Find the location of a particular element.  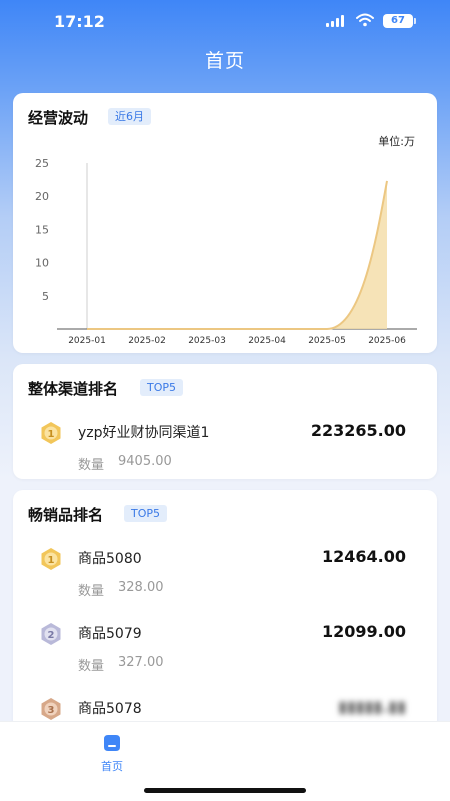

product-amount: ▮▮▮▮▮.▮▮ is located at coordinates (372, 706).